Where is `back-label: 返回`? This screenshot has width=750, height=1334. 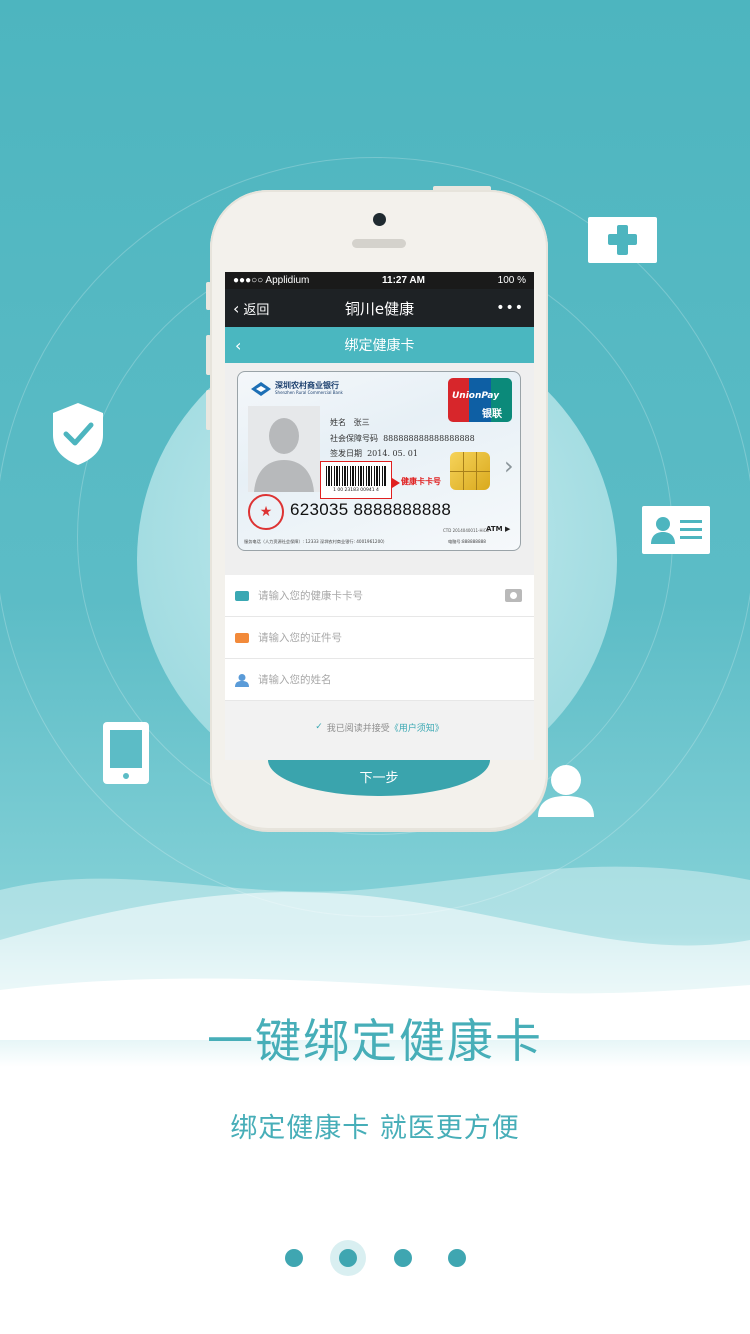
back-label: 返回 is located at coordinates (256, 310).